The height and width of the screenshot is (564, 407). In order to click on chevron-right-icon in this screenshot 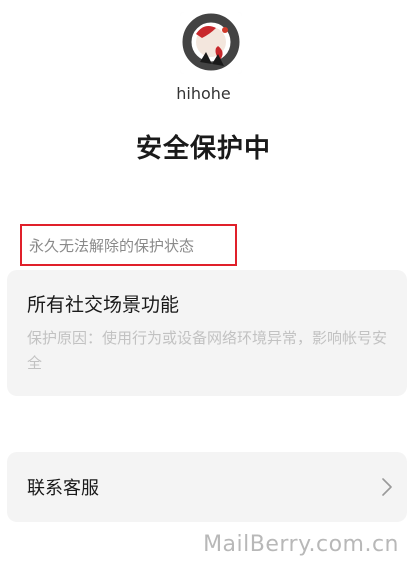, I will do `click(387, 487)`.